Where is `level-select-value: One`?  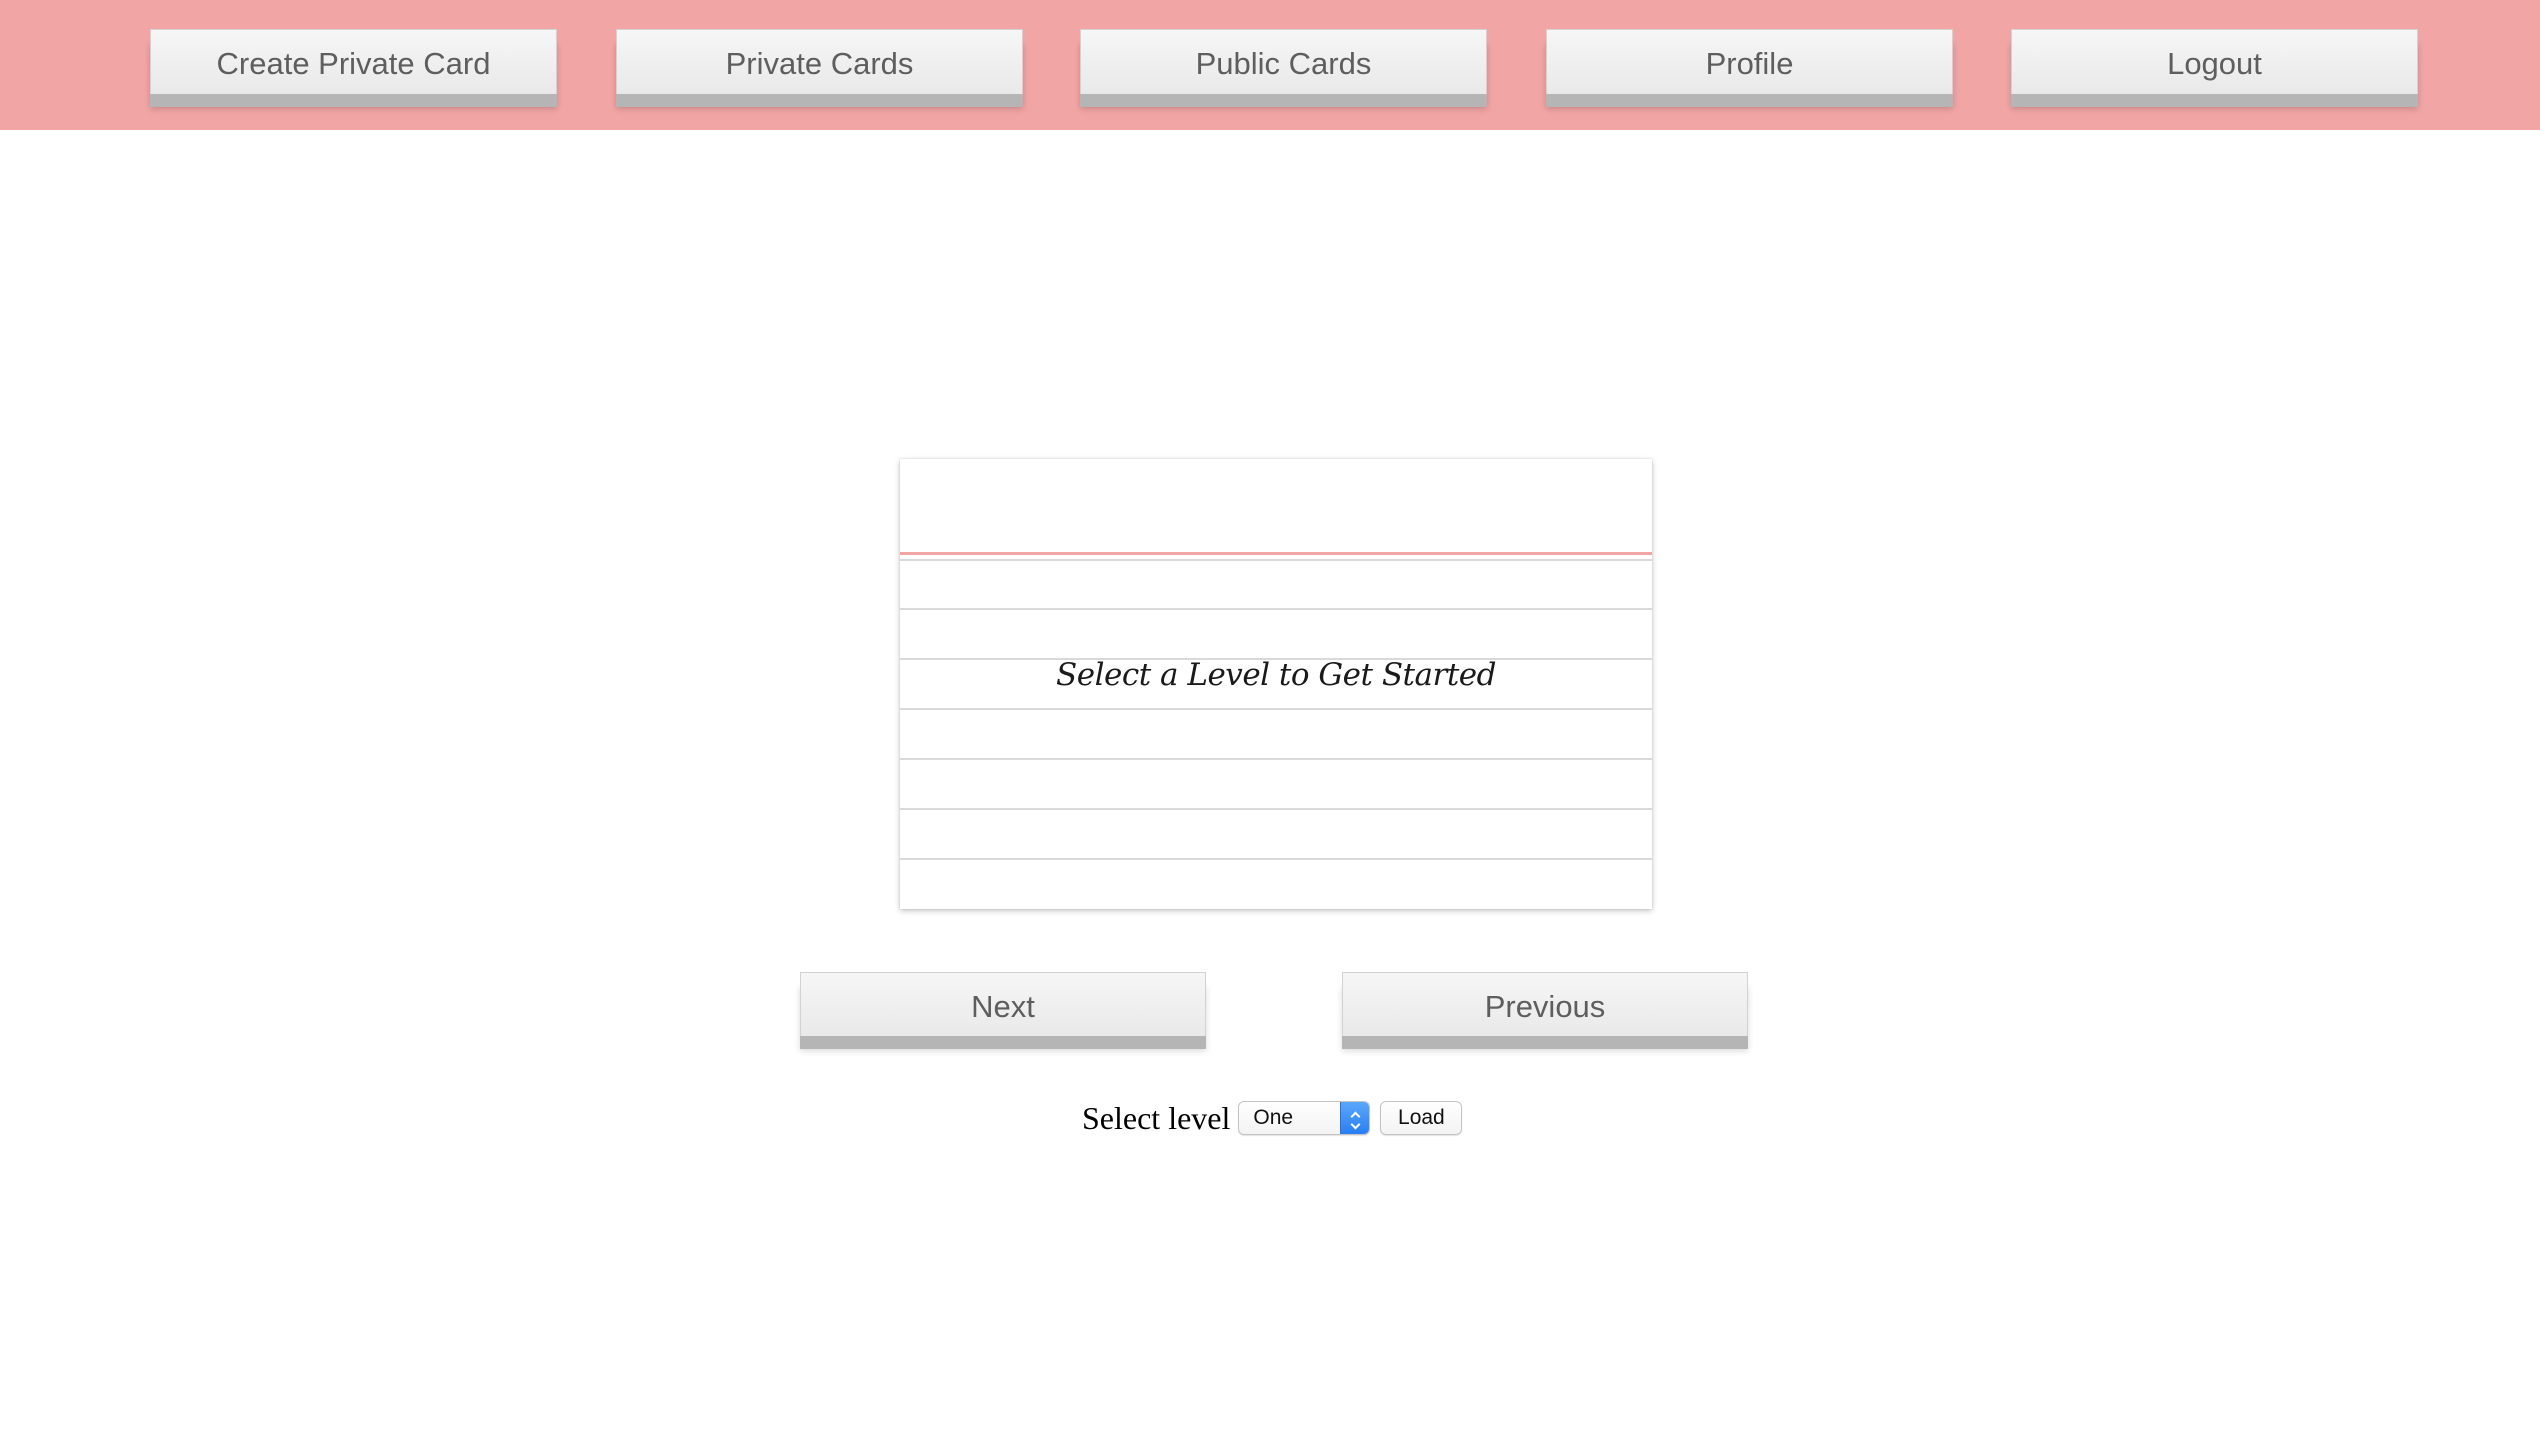
level-select-value: One is located at coordinates (1273, 1117).